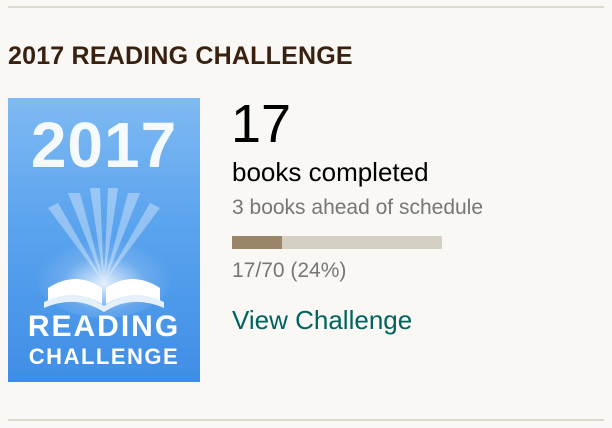 Image resolution: width=612 pixels, height=428 pixels. I want to click on view-challenge-link: View Challenge, so click(322, 320).